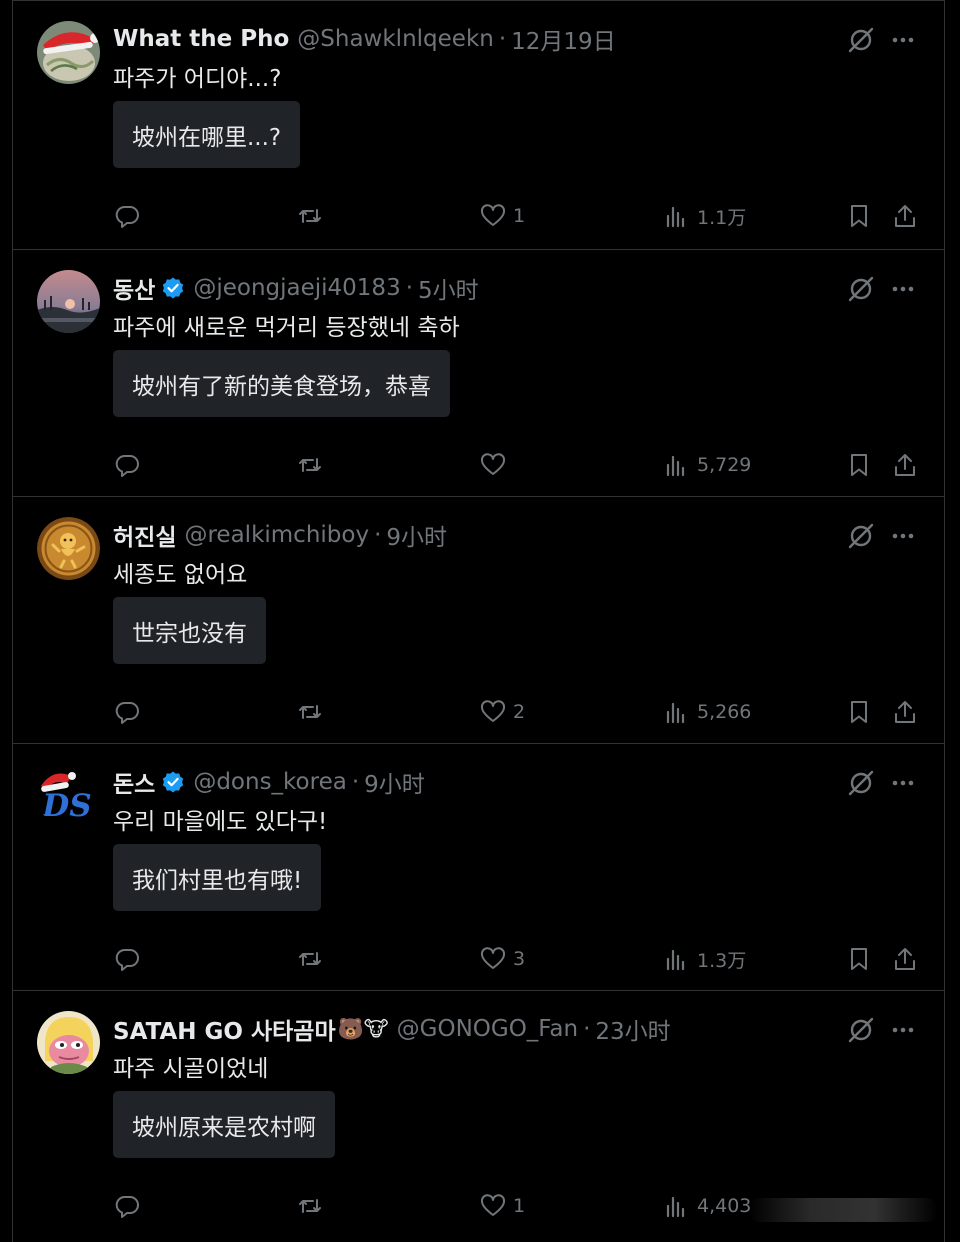 The height and width of the screenshot is (1242, 960). What do you see at coordinates (448, 288) in the screenshot?
I see `timestamp: 5小时` at bounding box center [448, 288].